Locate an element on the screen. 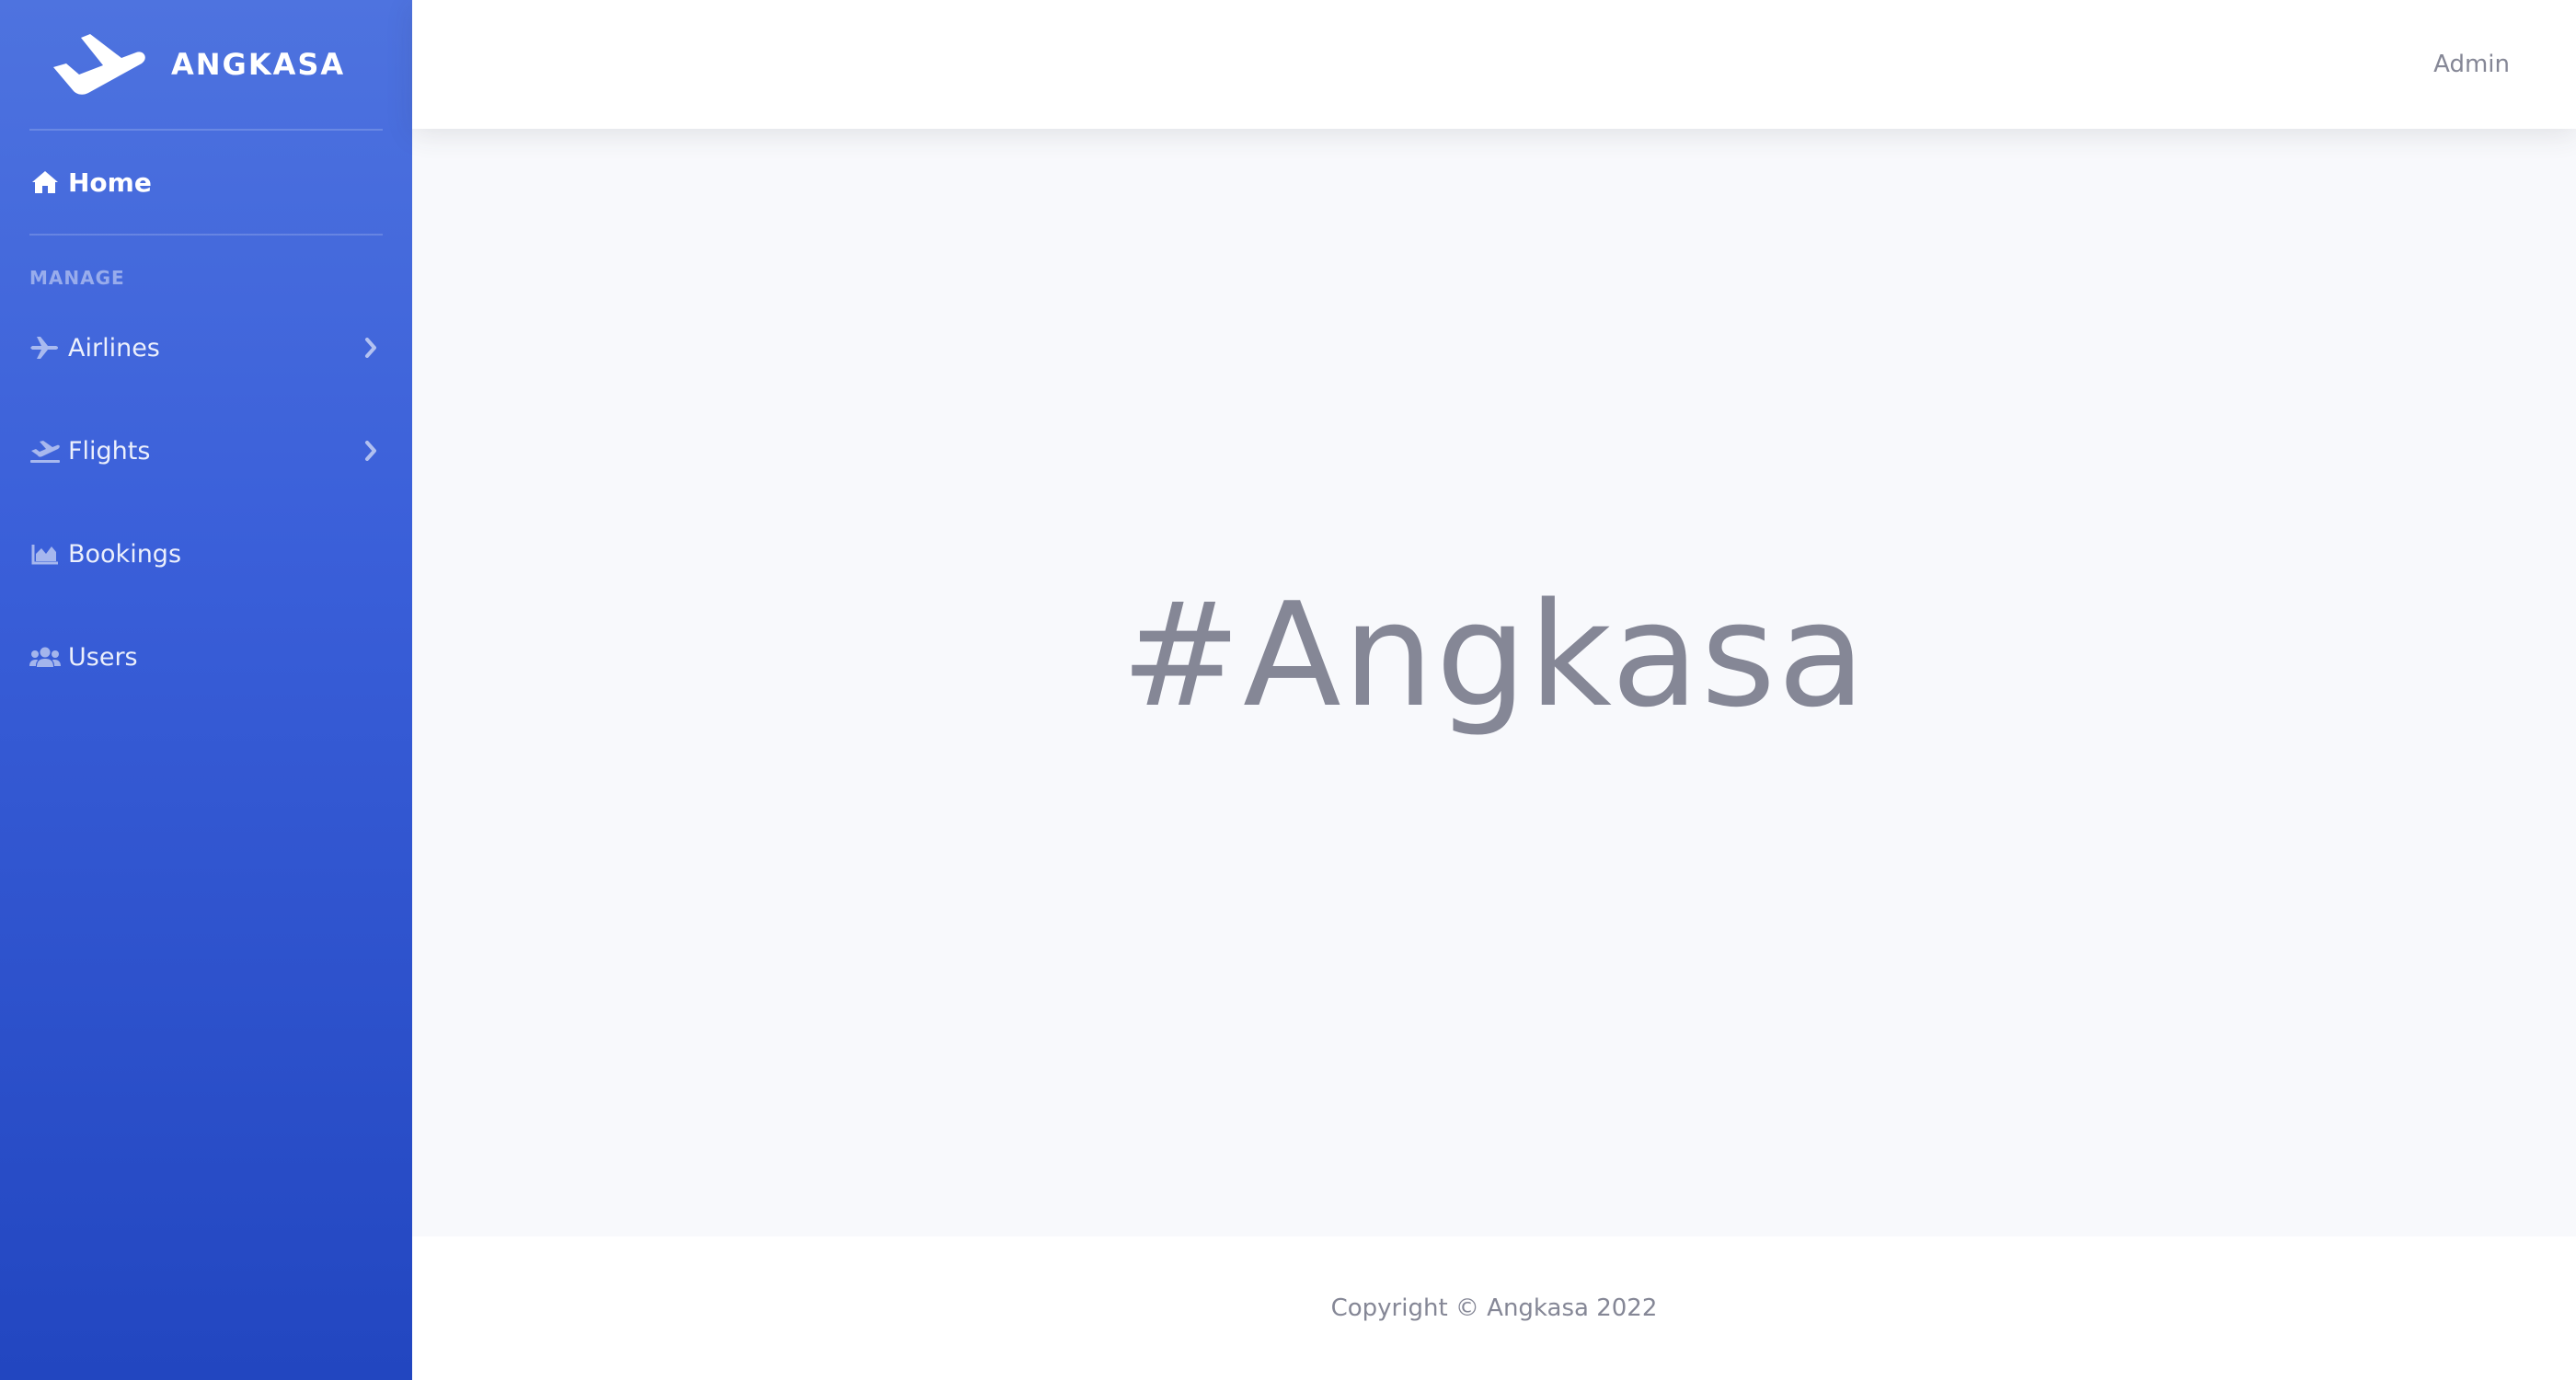 The image size is (2576, 1380). sidebar-item-label: Flights is located at coordinates (109, 451).